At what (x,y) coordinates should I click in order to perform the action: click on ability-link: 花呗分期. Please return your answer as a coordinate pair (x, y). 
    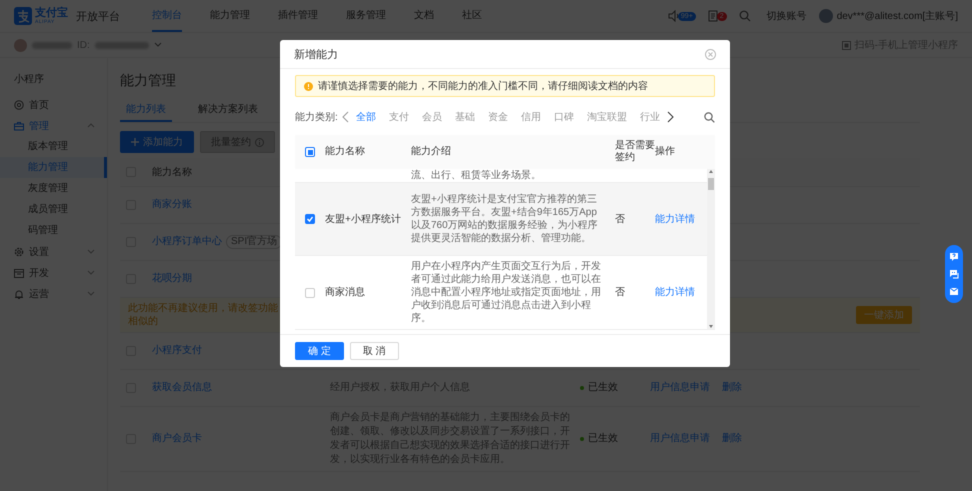
    Looking at the image, I should click on (172, 279).